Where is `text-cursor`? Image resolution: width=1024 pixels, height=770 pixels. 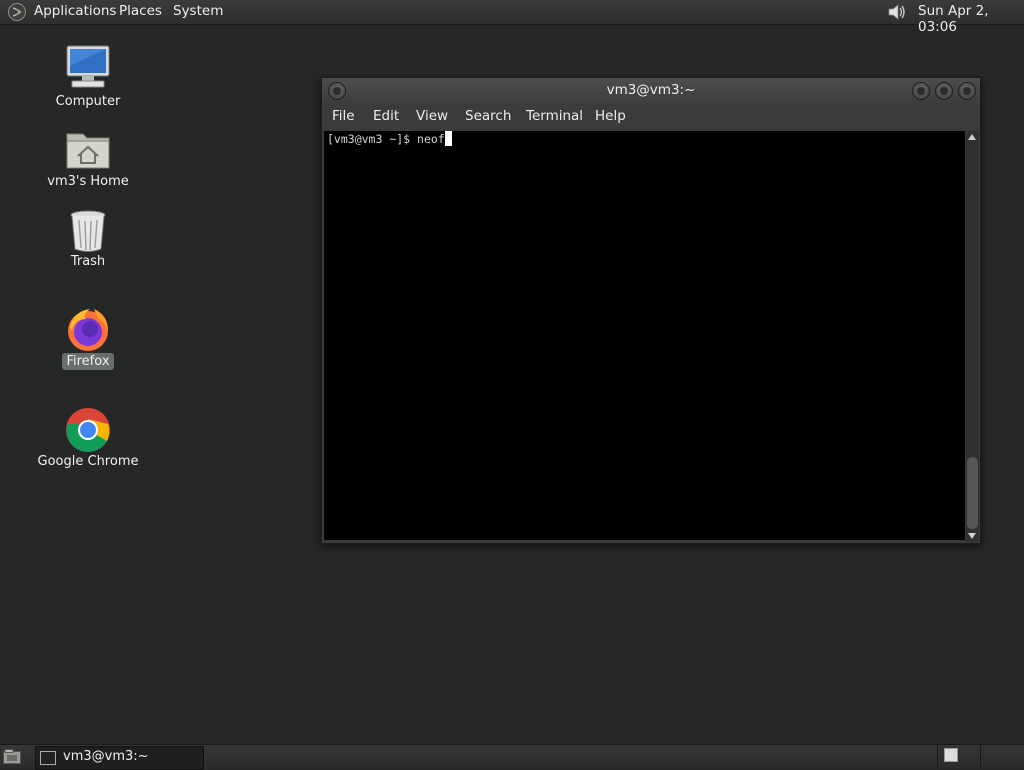
text-cursor is located at coordinates (448, 138).